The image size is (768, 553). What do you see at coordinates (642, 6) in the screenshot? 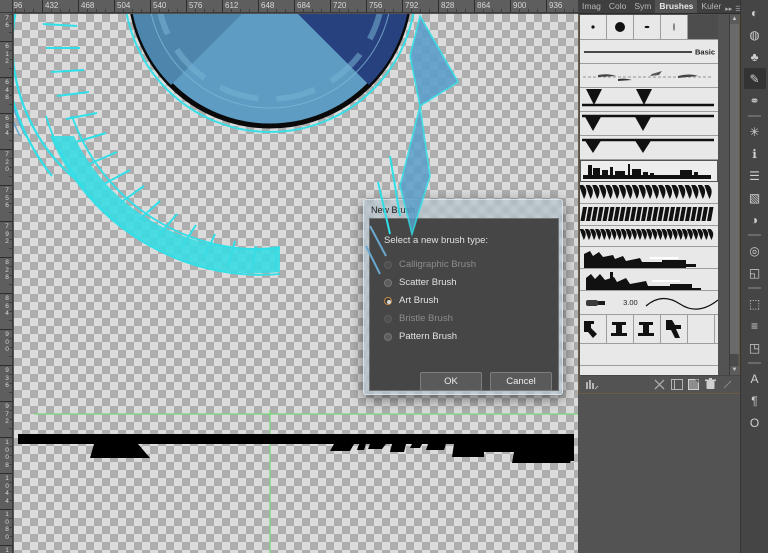
I see `panel-tab-sym: Sym` at bounding box center [642, 6].